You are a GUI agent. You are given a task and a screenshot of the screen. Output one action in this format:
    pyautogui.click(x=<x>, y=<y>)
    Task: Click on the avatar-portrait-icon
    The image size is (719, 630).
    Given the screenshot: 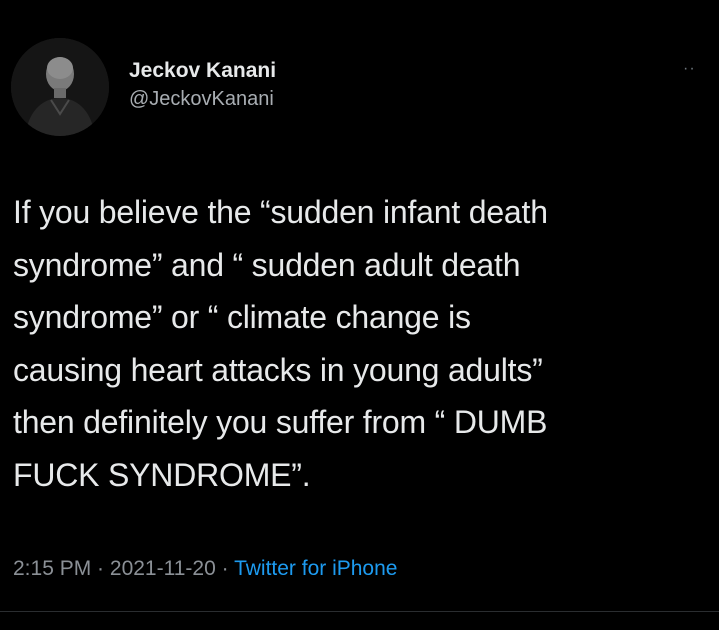 What is the action you would take?
    pyautogui.click(x=60, y=87)
    